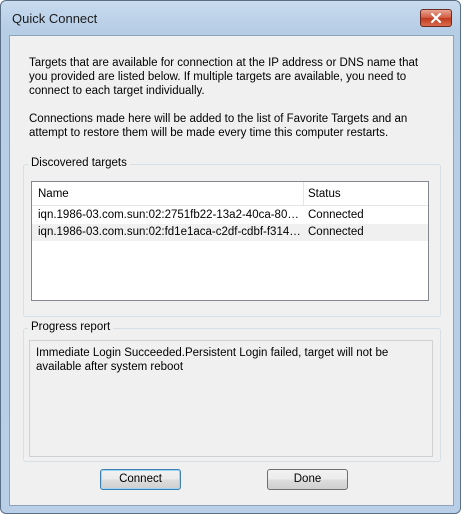 Image resolution: width=463 pixels, height=516 pixels. Describe the element at coordinates (140, 479) in the screenshot. I see `connect-button: Connect` at that location.